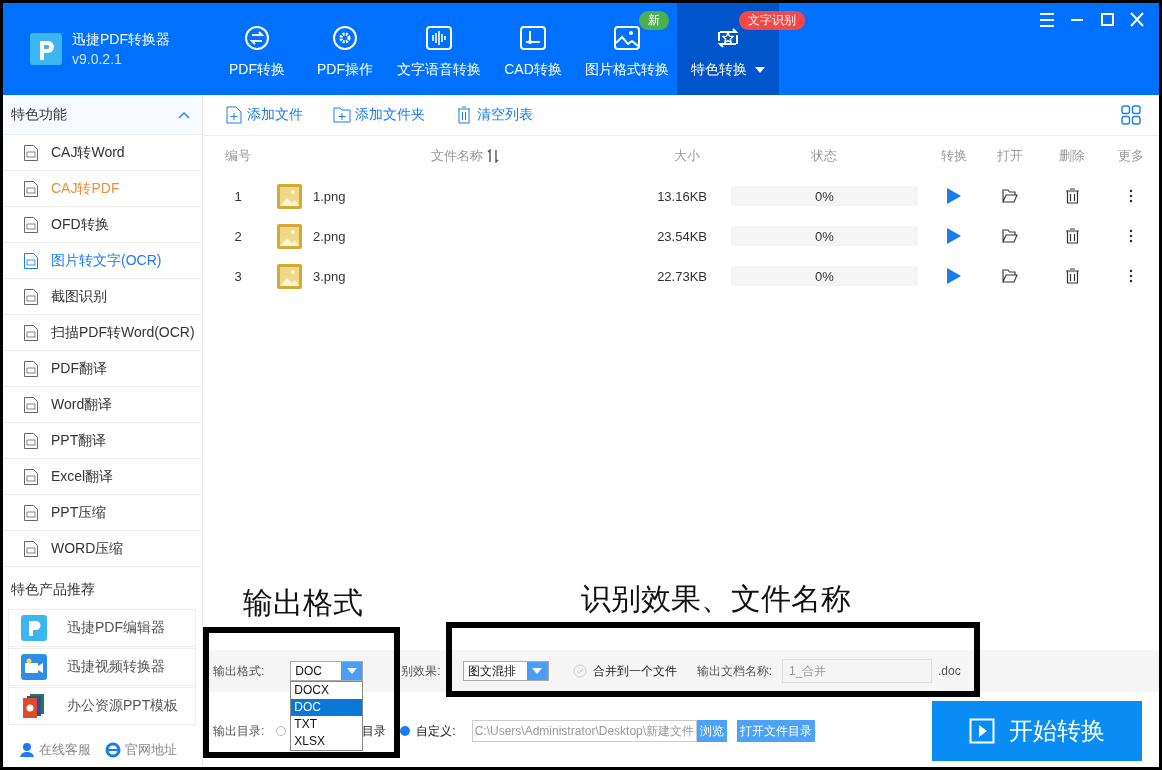  What do you see at coordinates (102, 405) in the screenshot?
I see `sidebar-item: Word翻译` at bounding box center [102, 405].